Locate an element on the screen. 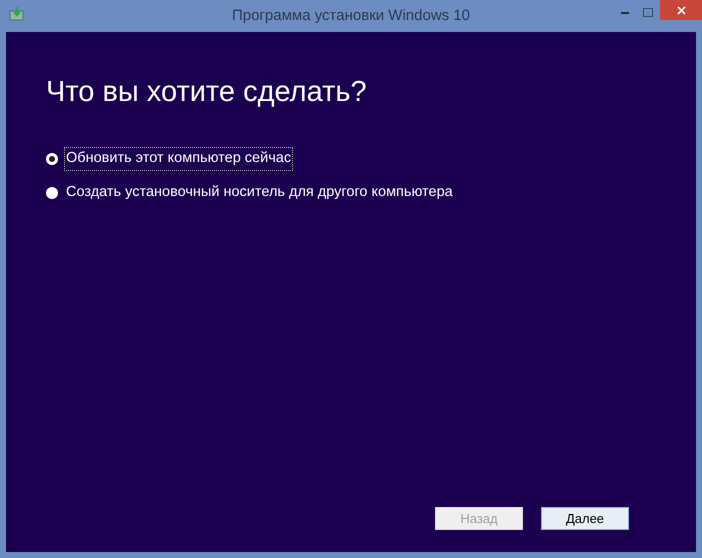 This screenshot has width=702, height=558. radio-option: Обновить этот компьютер сейчас is located at coordinates (351, 159).